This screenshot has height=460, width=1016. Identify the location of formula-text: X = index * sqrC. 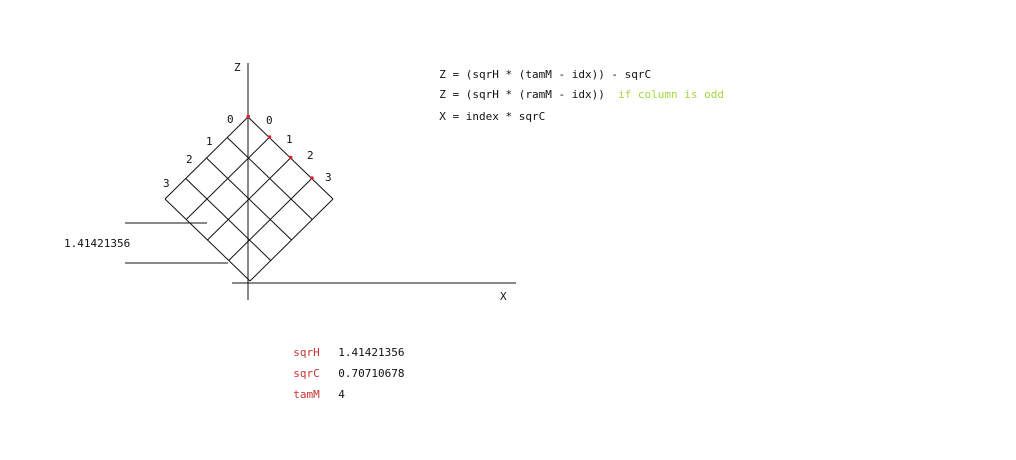
(492, 116).